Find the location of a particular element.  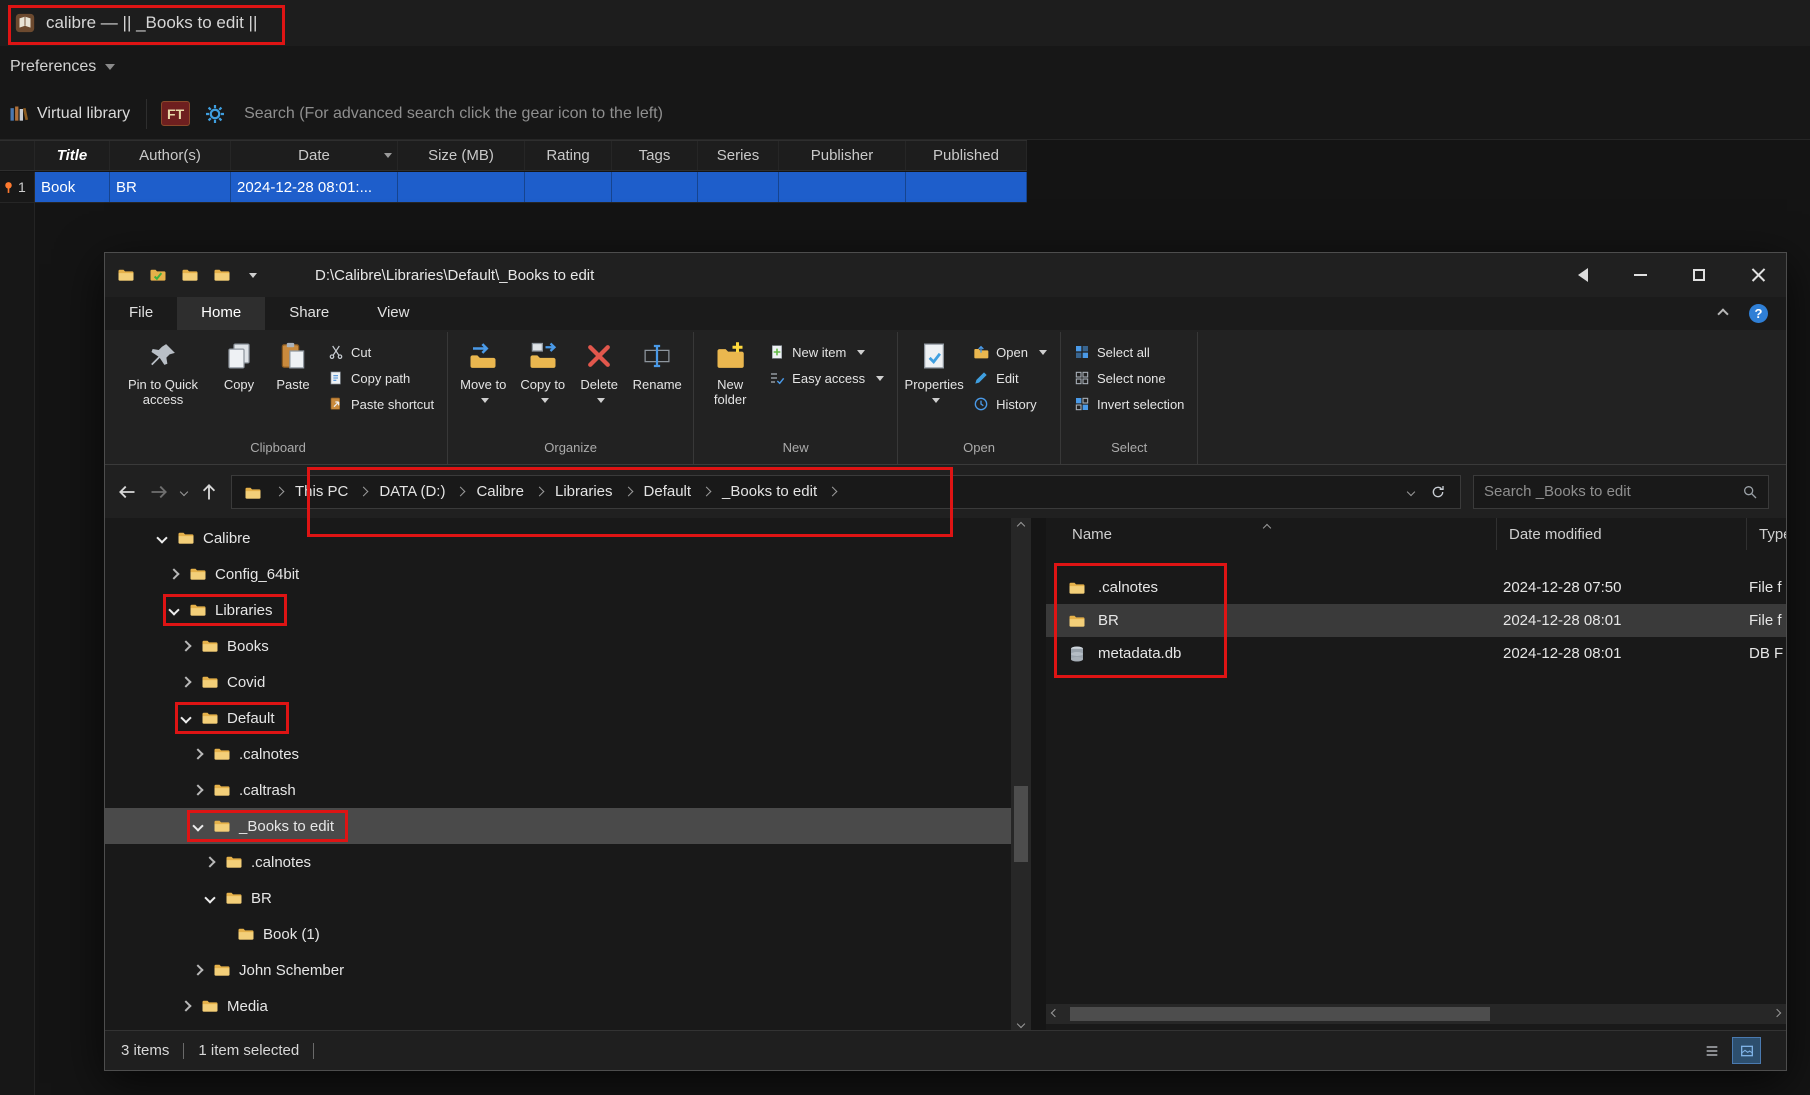

column-header-tags: Tags is located at coordinates (655, 155).